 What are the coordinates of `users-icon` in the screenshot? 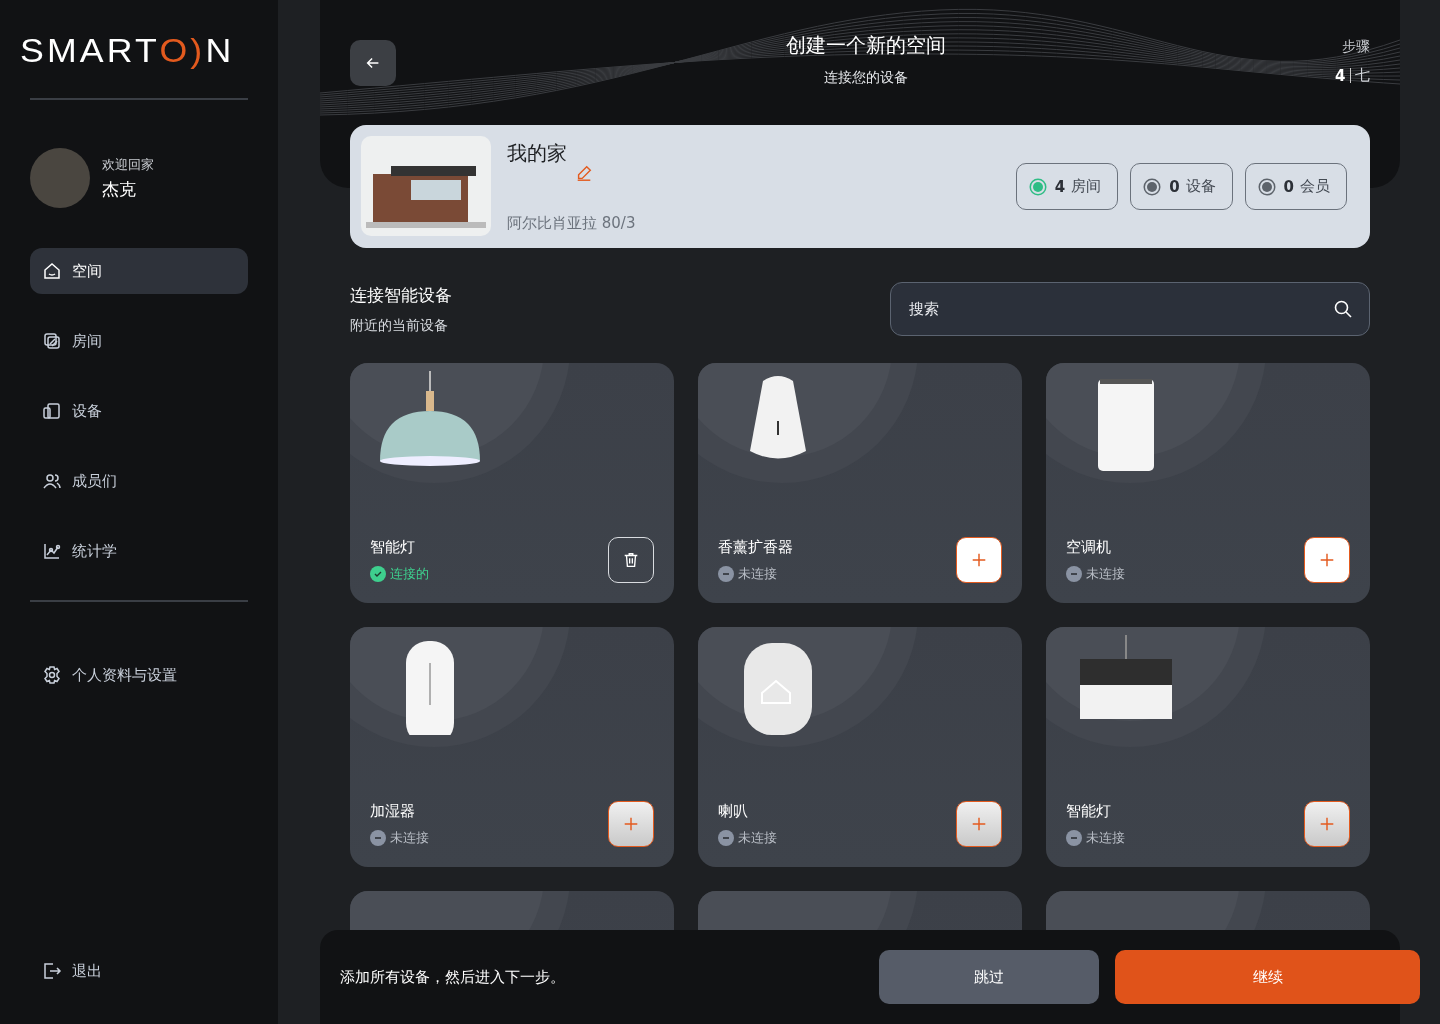 It's located at (52, 481).